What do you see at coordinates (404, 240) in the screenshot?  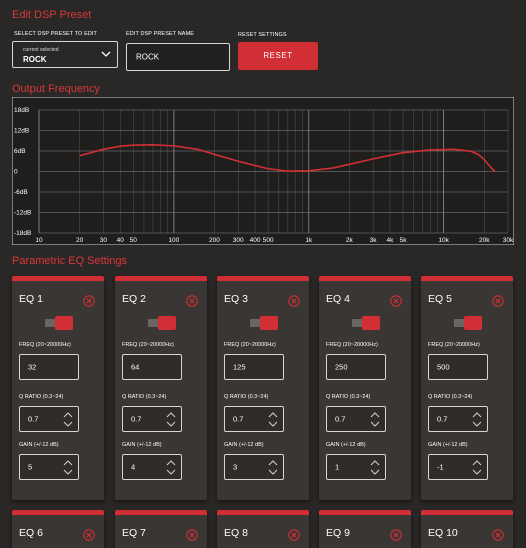 I see `x-tick-label: 5k` at bounding box center [404, 240].